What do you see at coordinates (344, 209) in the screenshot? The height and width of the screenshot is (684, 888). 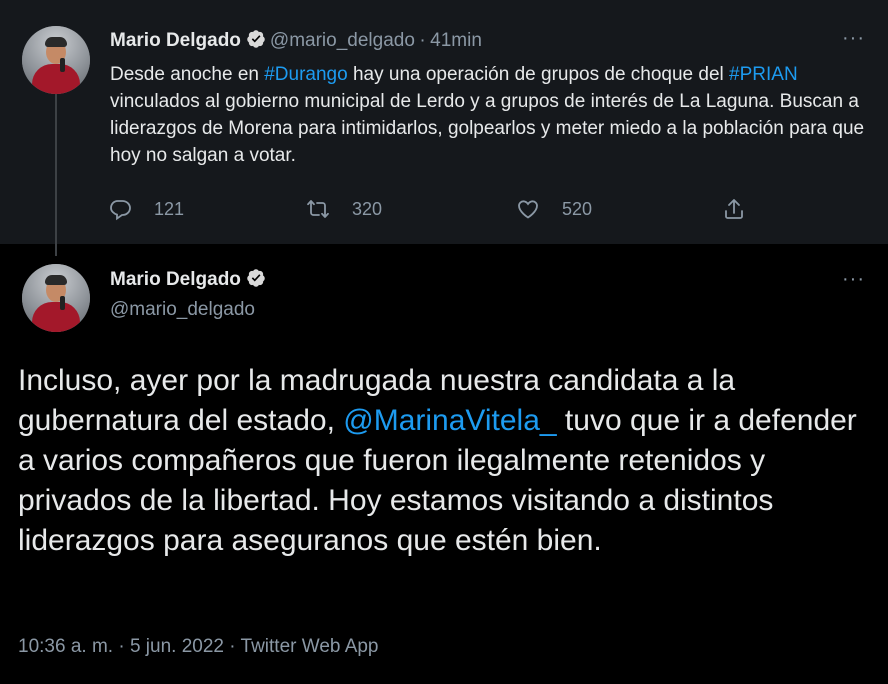 I see `retweet-button: 320` at bounding box center [344, 209].